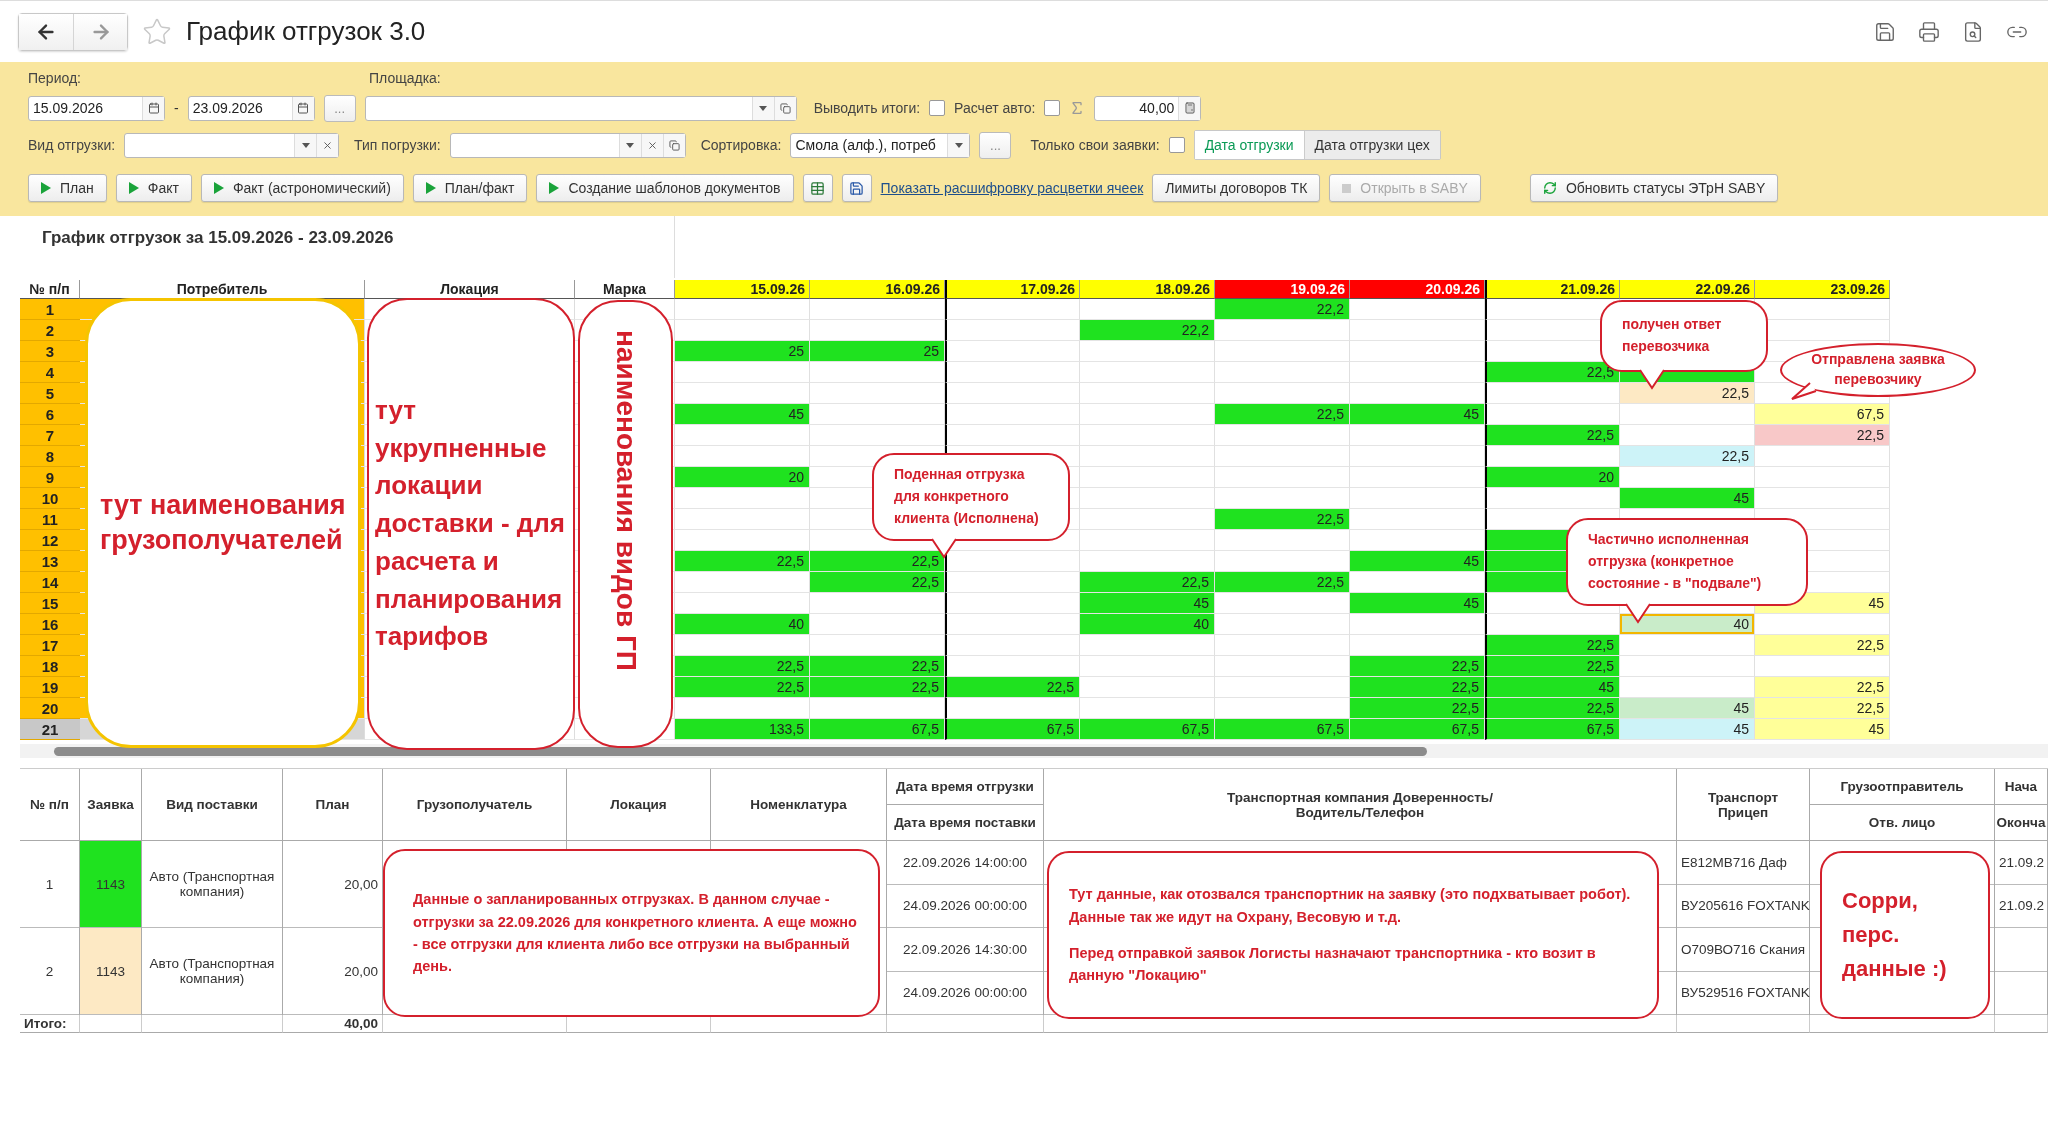 This screenshot has height=1133, width=2048. I want to click on loading-type-label: Тип погрузки:, so click(397, 145).